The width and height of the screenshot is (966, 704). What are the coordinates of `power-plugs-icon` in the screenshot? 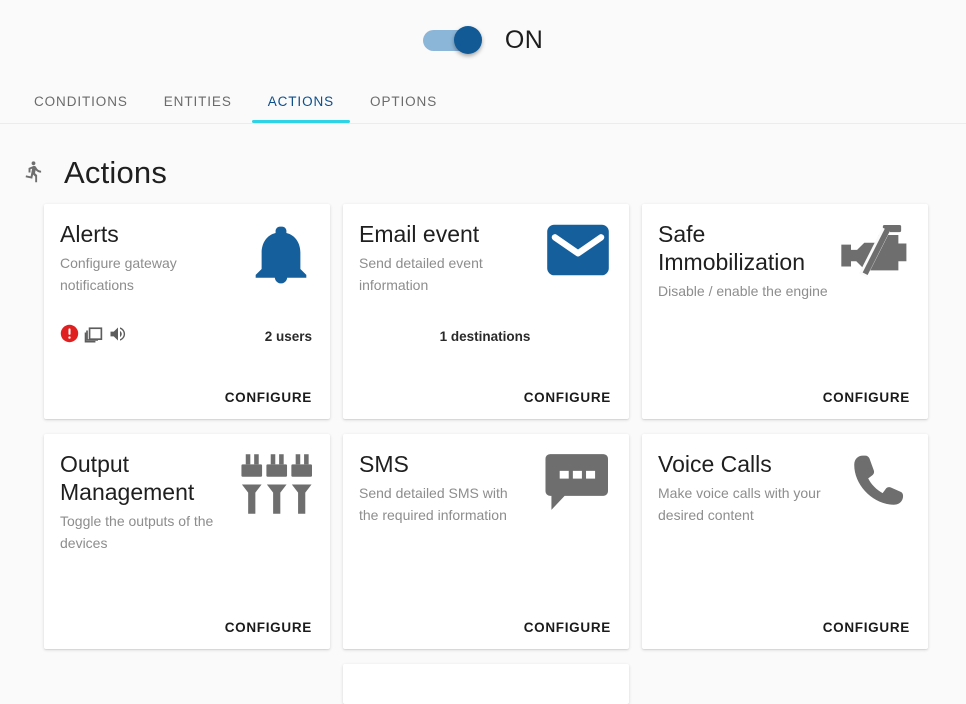 It's located at (275, 485).